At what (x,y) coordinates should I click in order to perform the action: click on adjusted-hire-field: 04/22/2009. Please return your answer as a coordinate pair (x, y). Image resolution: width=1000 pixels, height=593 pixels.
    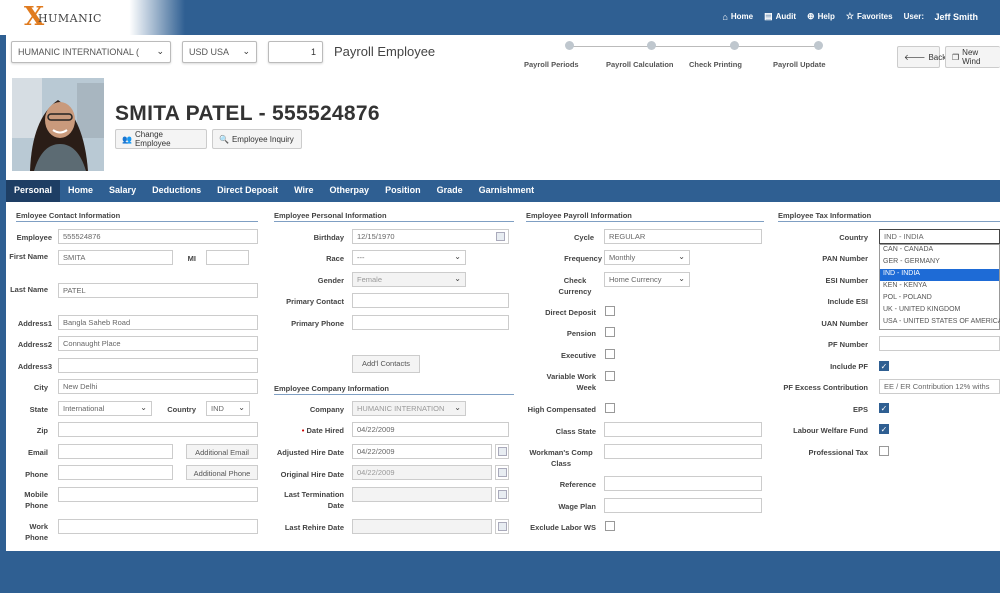
    Looking at the image, I should click on (422, 451).